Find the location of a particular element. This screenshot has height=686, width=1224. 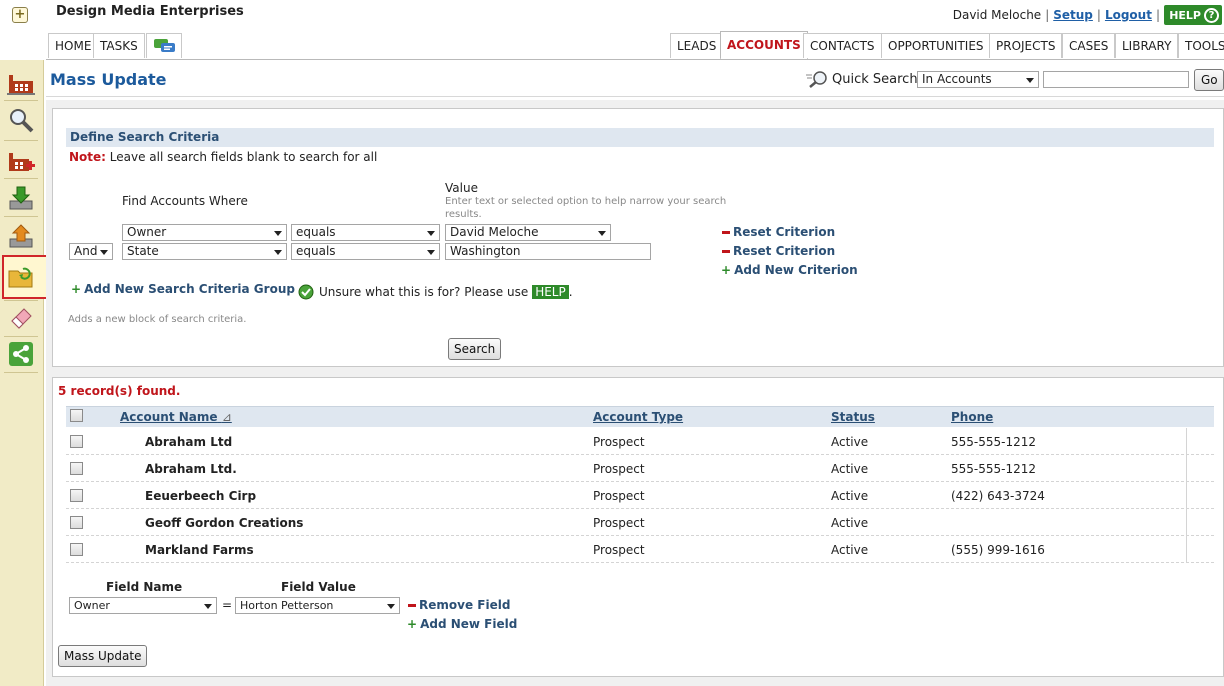

row-account-name: Markland Farms is located at coordinates (199, 550).